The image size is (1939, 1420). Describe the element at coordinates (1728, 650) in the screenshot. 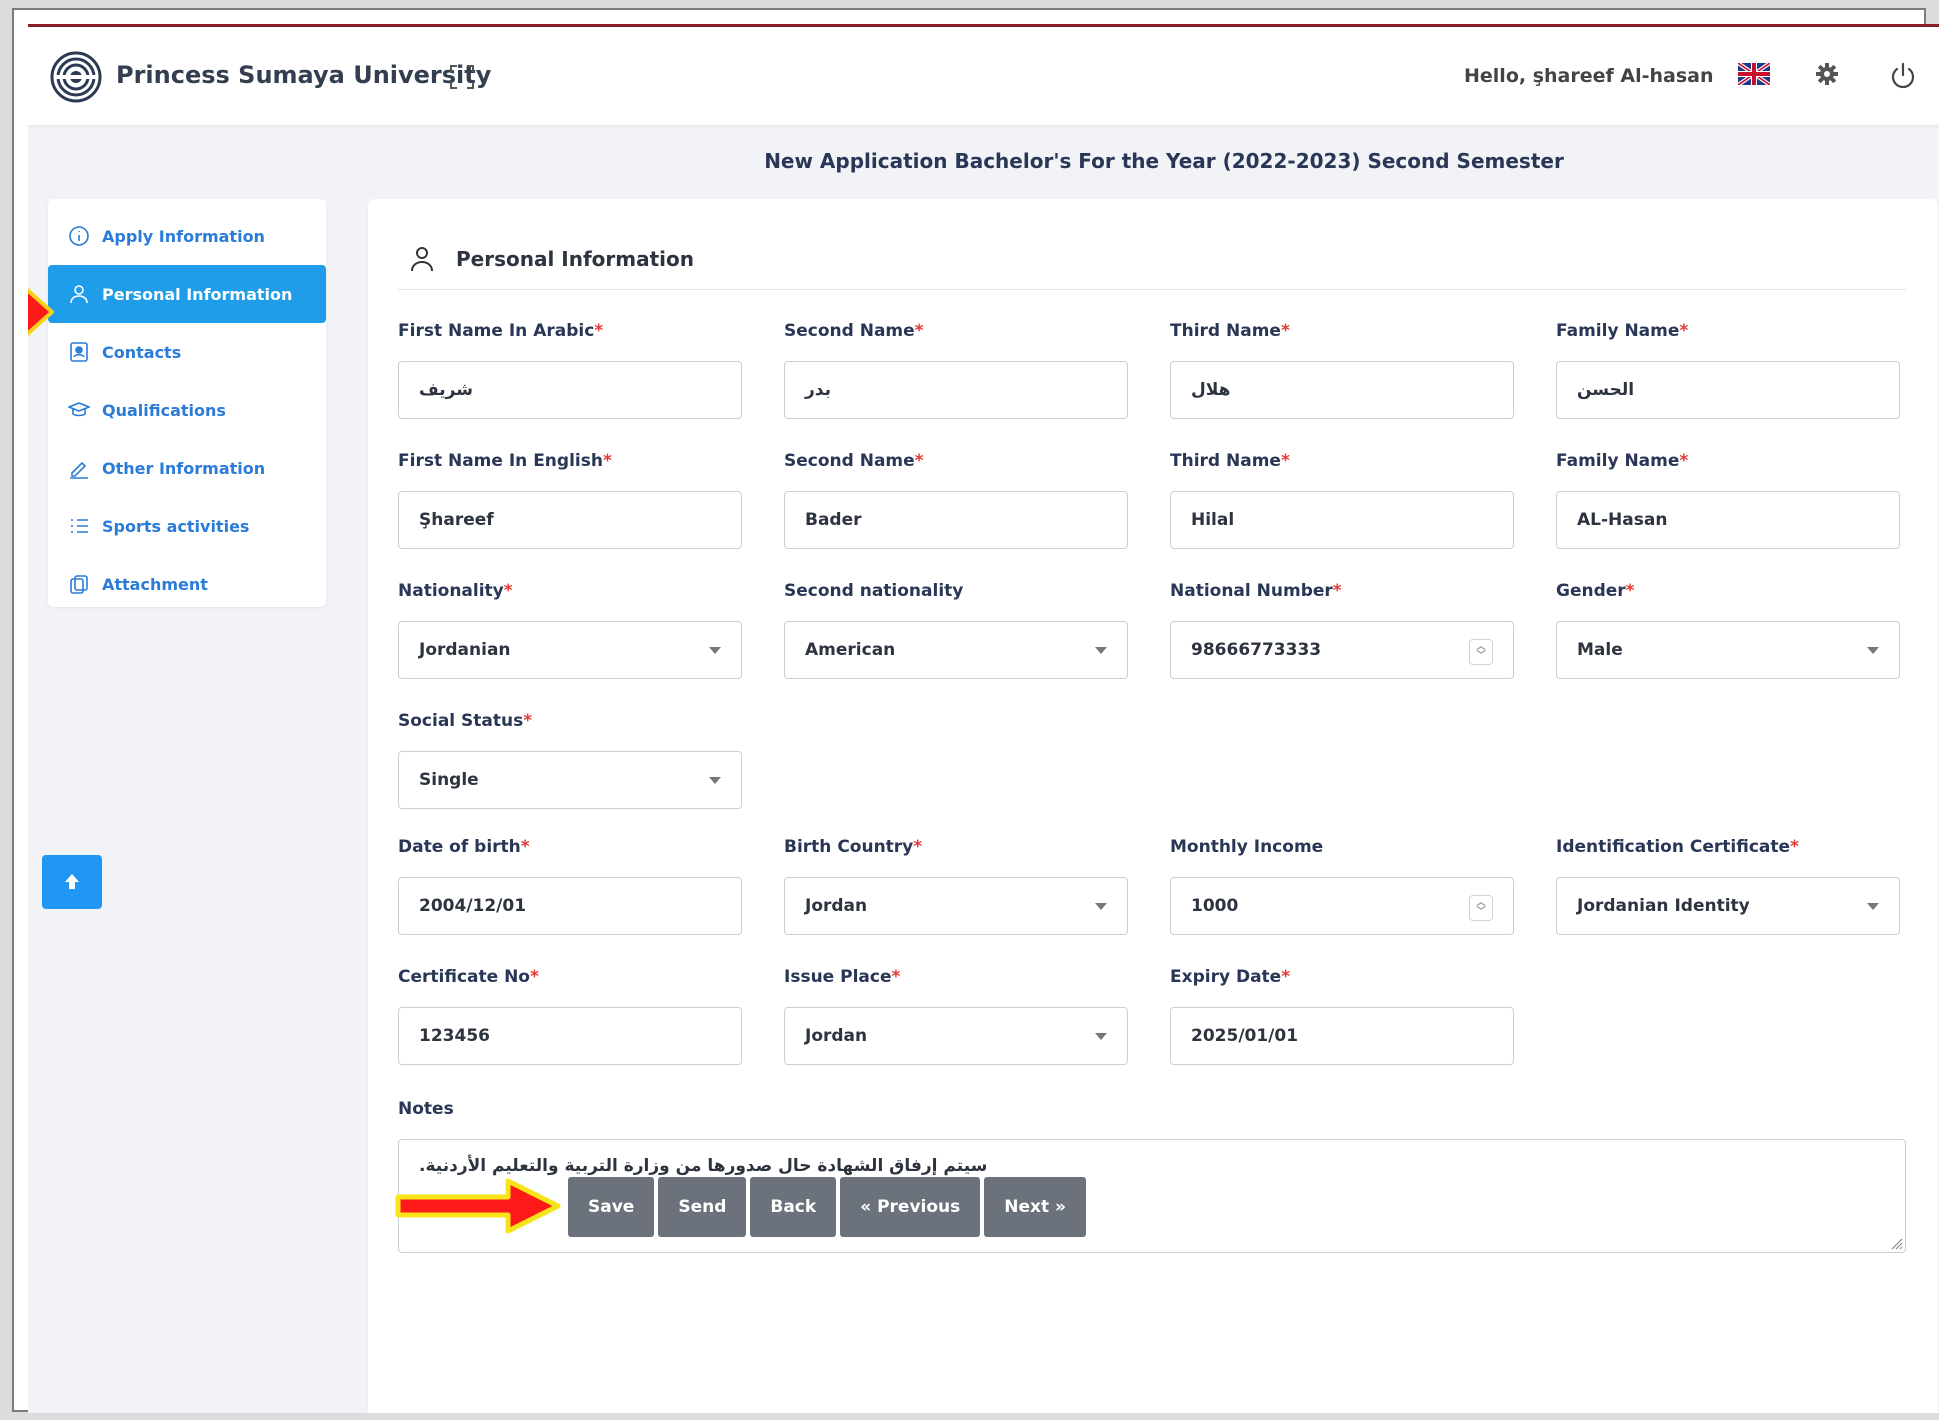

I see `gender-select: Male` at that location.